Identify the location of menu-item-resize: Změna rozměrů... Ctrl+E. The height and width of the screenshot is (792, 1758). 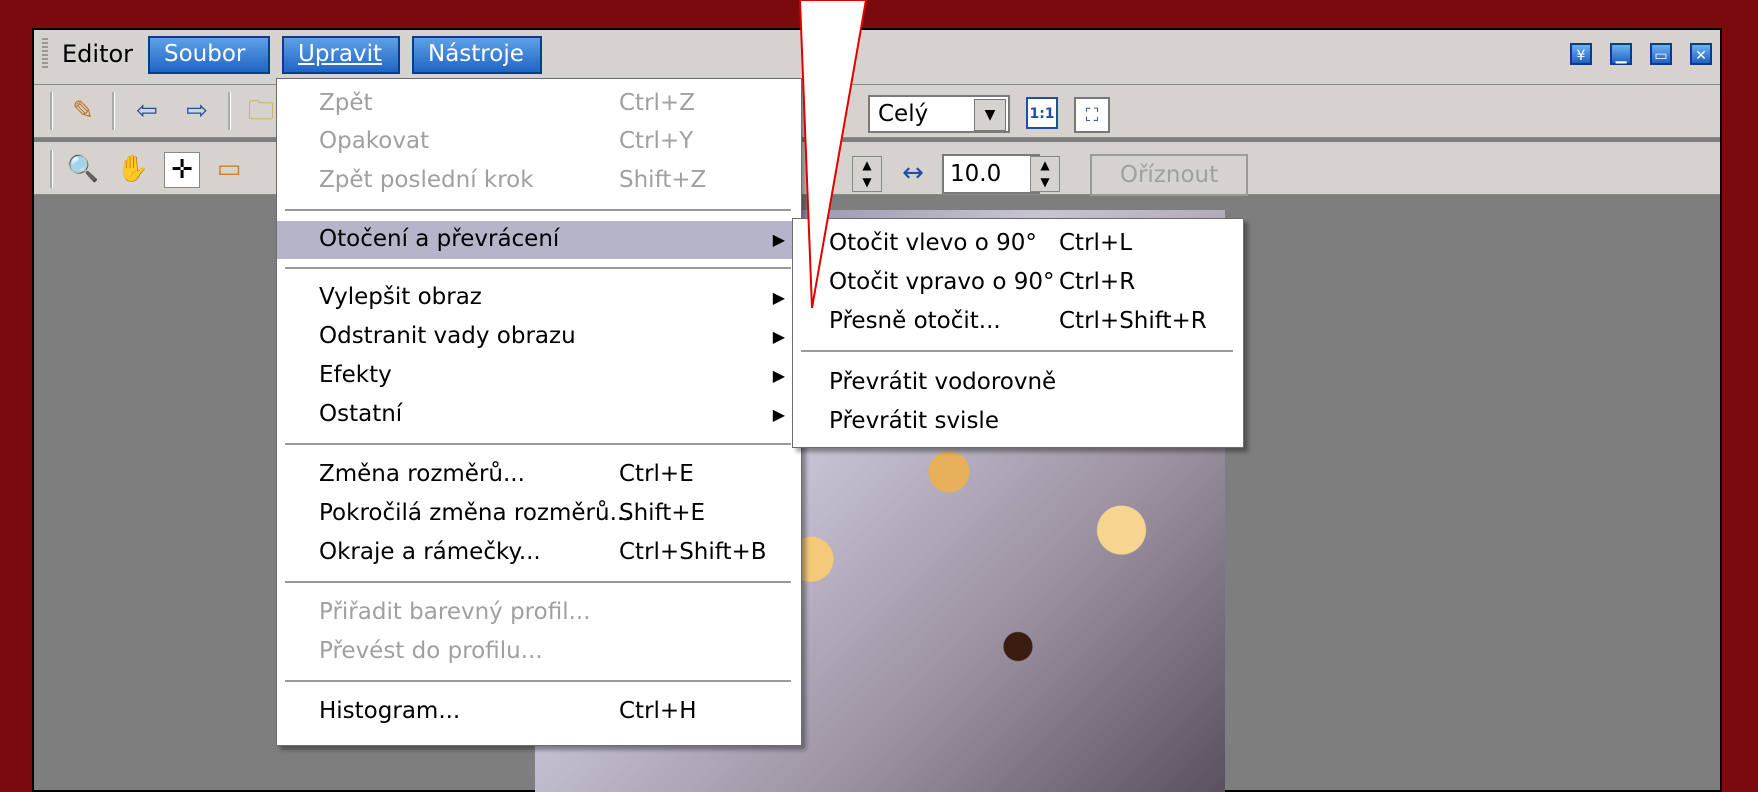
(538, 475).